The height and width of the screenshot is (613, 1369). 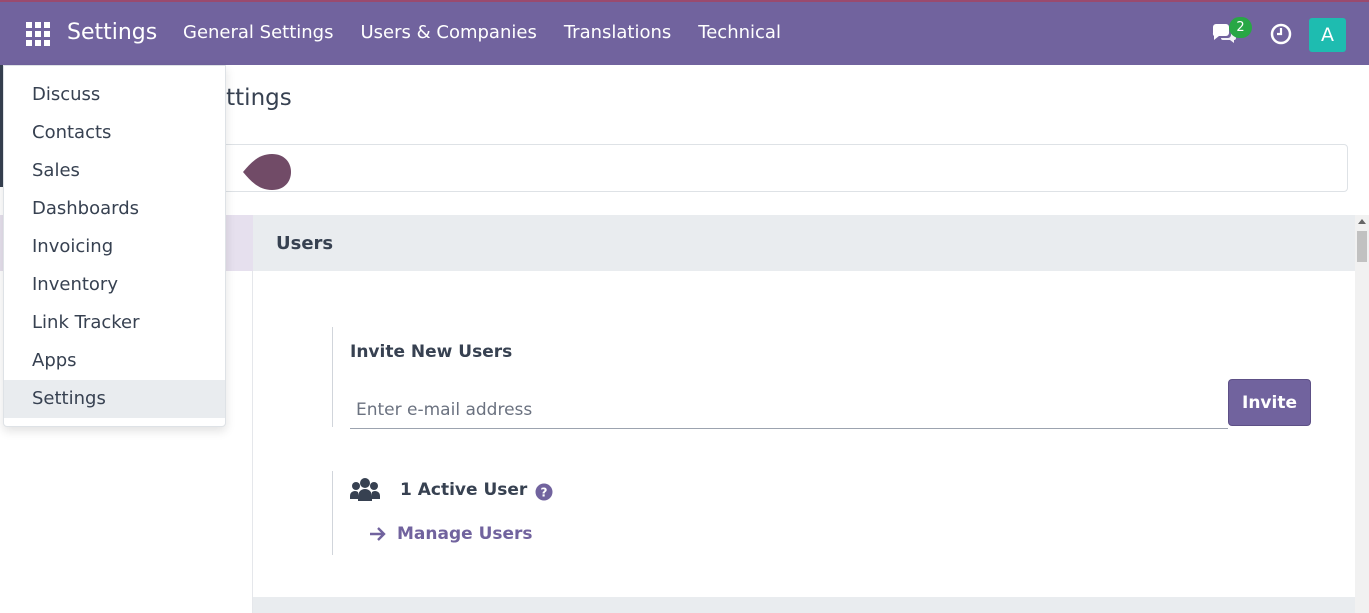 I want to click on search-input, so click(x=780, y=168).